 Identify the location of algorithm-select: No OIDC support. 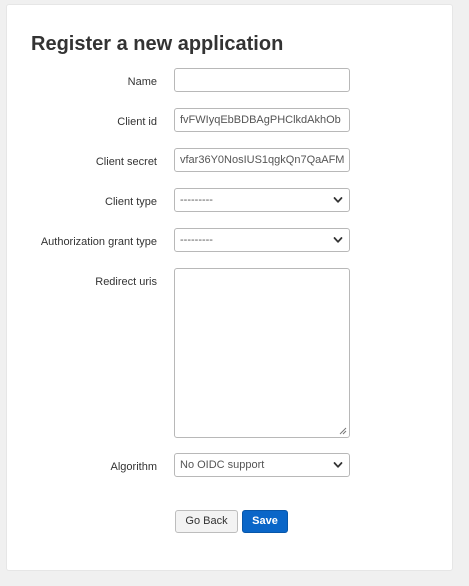
(262, 465).